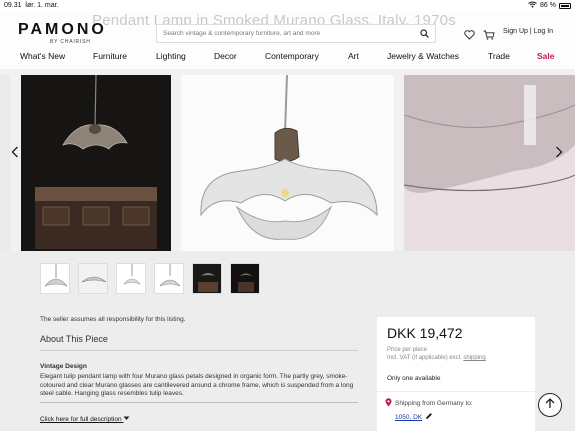  I want to click on nav-contemporary: Contemporary, so click(292, 56).